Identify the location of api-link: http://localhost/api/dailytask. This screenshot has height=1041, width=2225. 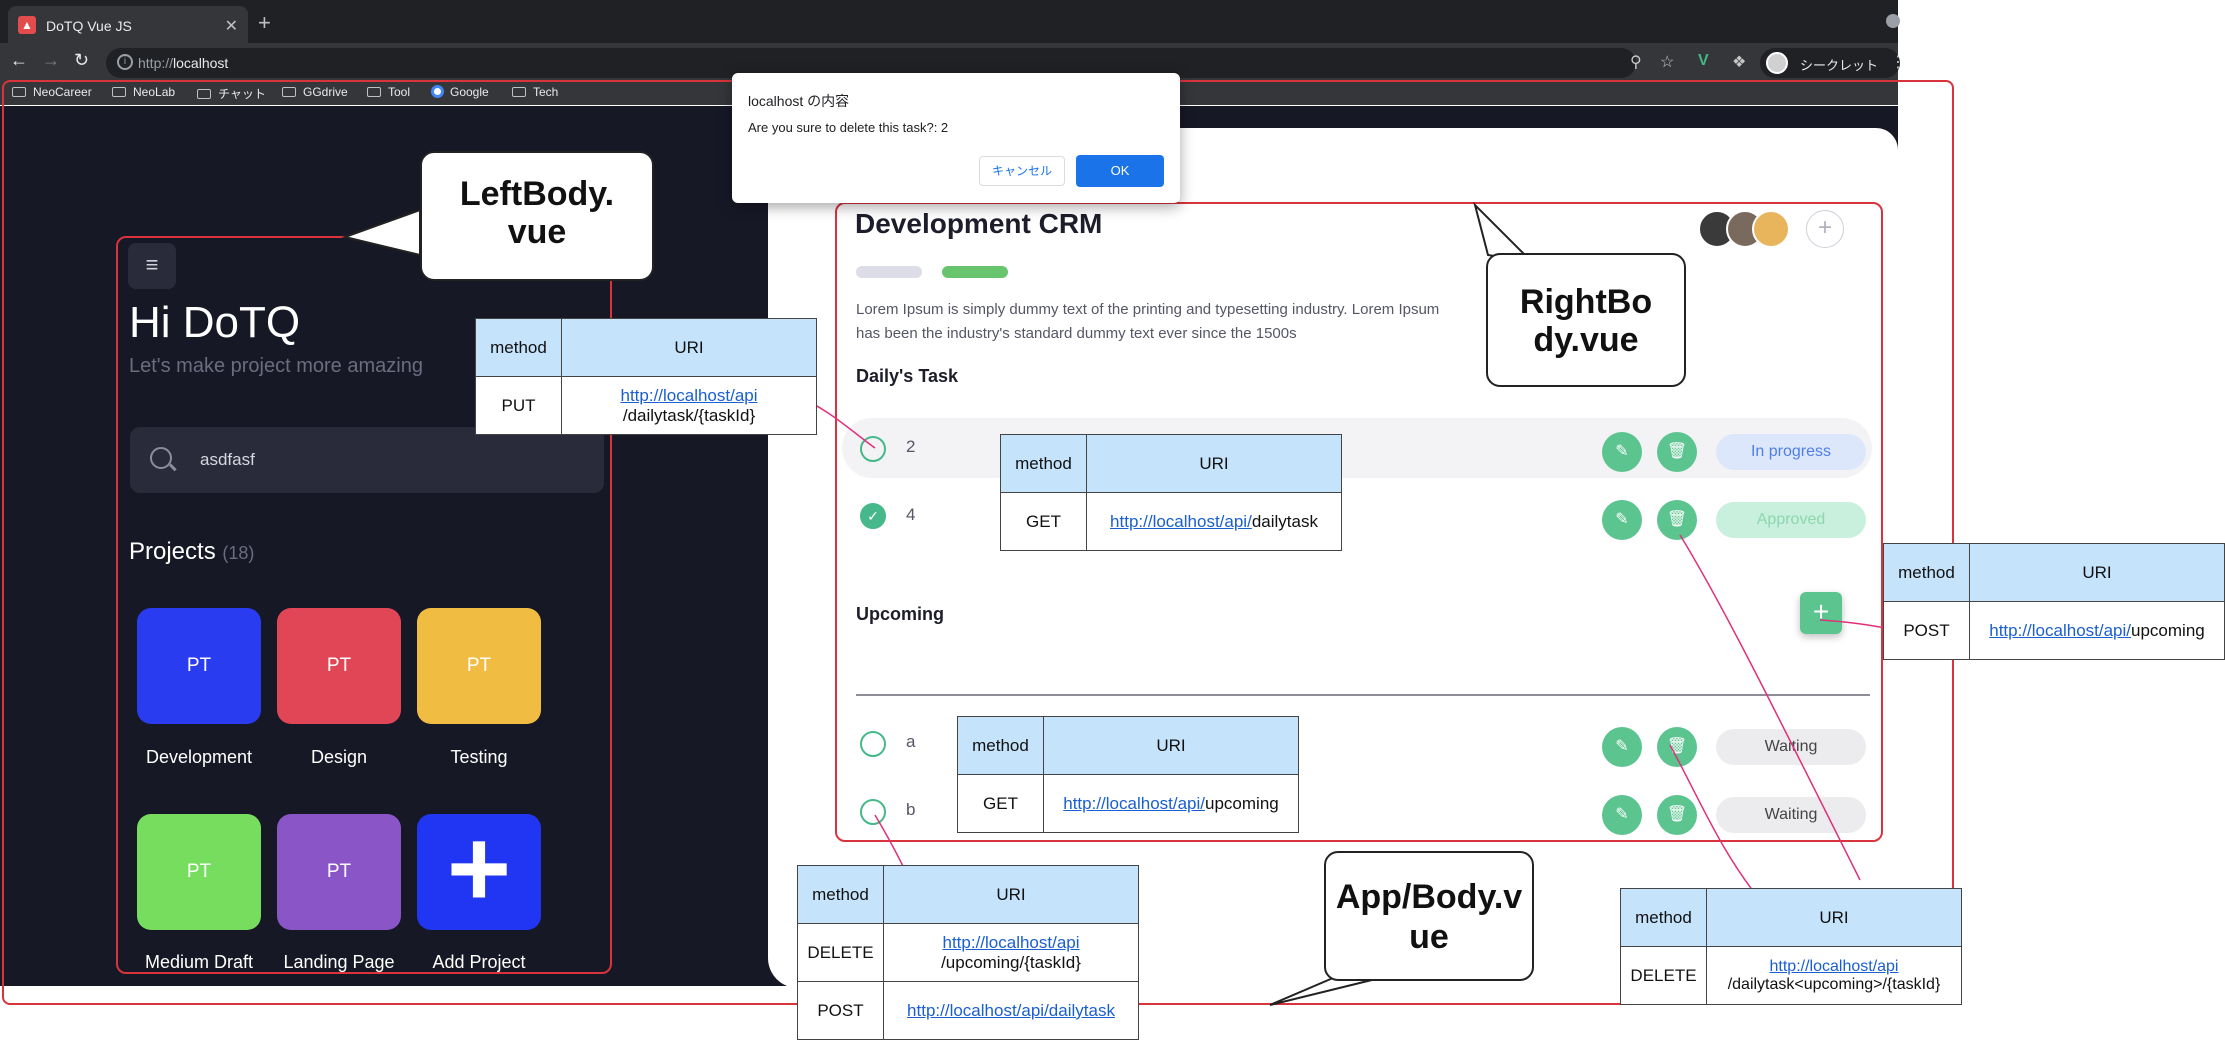
(1011, 1010).